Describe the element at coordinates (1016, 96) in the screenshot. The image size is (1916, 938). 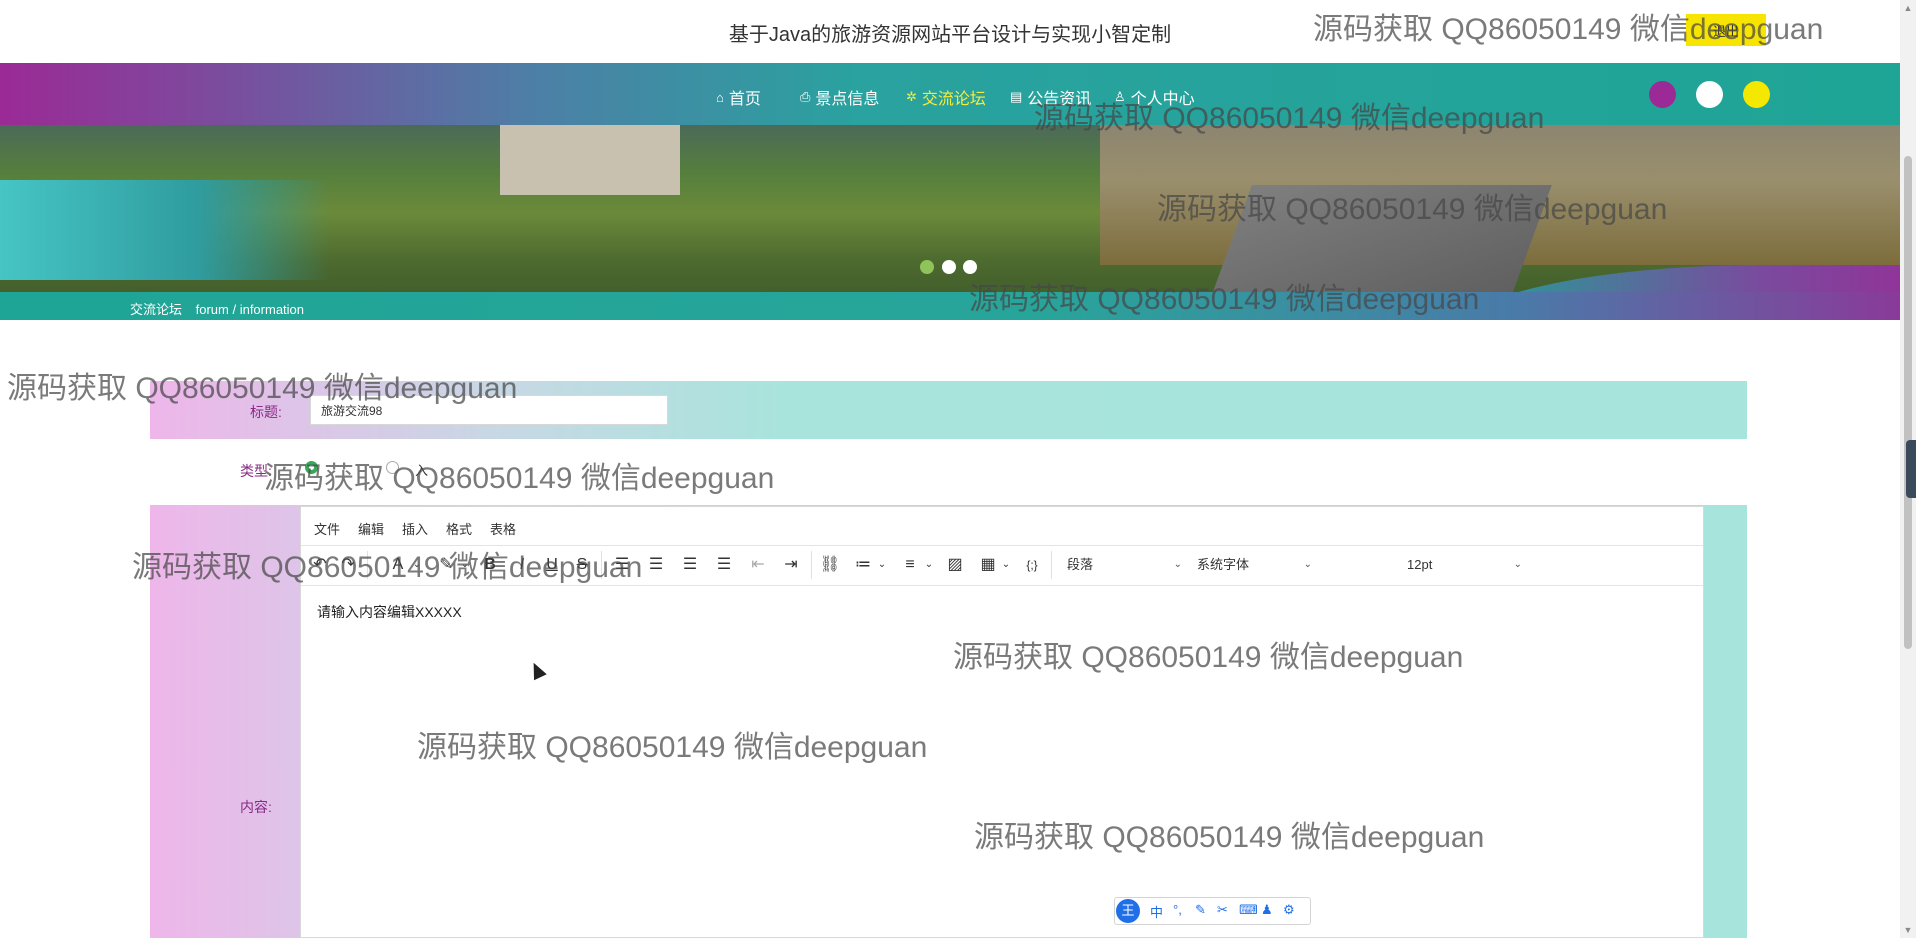
I see `document-icon: ▤` at that location.